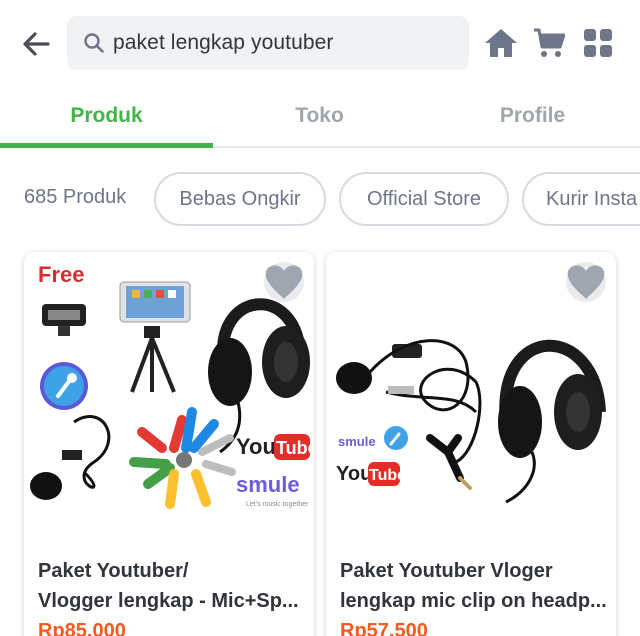  Describe the element at coordinates (155, 337) in the screenshot. I see `phone-tripod-icon` at that location.